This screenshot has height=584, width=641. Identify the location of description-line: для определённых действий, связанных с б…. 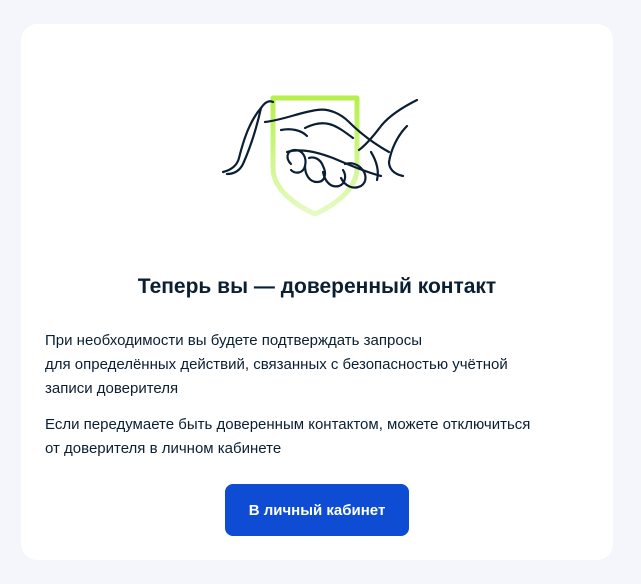
(276, 364).